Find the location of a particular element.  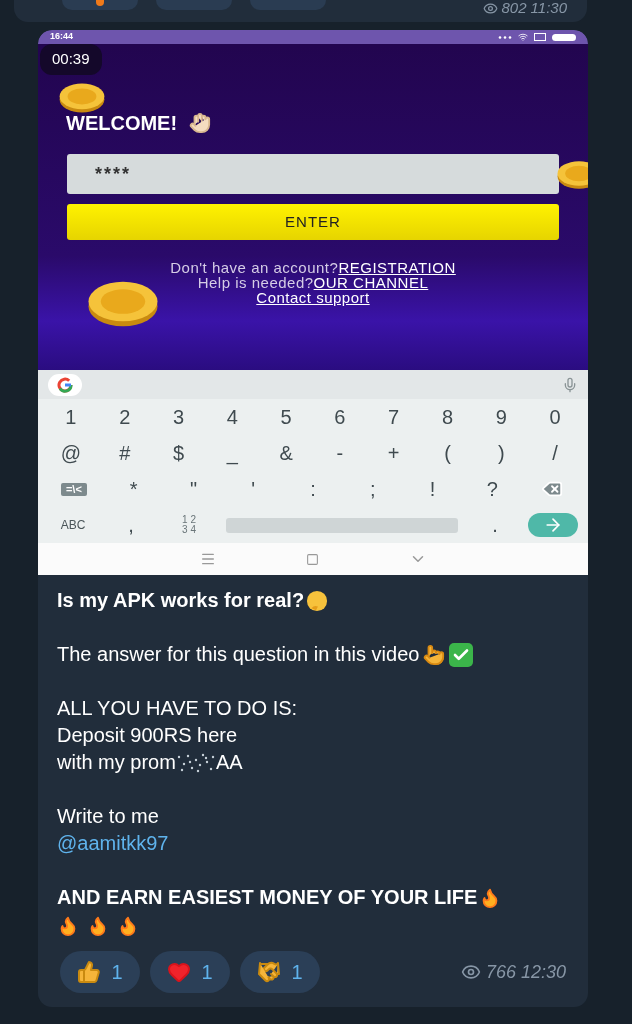

keyboard-key: ' is located at coordinates (253, 489).